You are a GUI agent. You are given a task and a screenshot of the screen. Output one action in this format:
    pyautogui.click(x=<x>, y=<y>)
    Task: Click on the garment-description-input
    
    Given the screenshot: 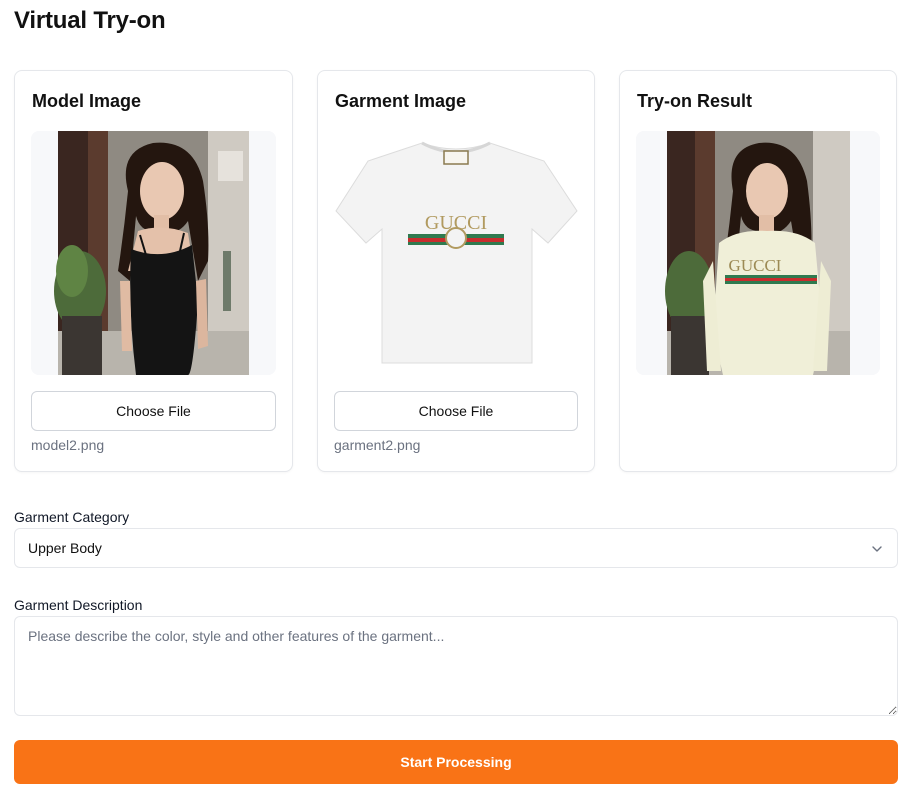 What is the action you would take?
    pyautogui.click(x=456, y=666)
    